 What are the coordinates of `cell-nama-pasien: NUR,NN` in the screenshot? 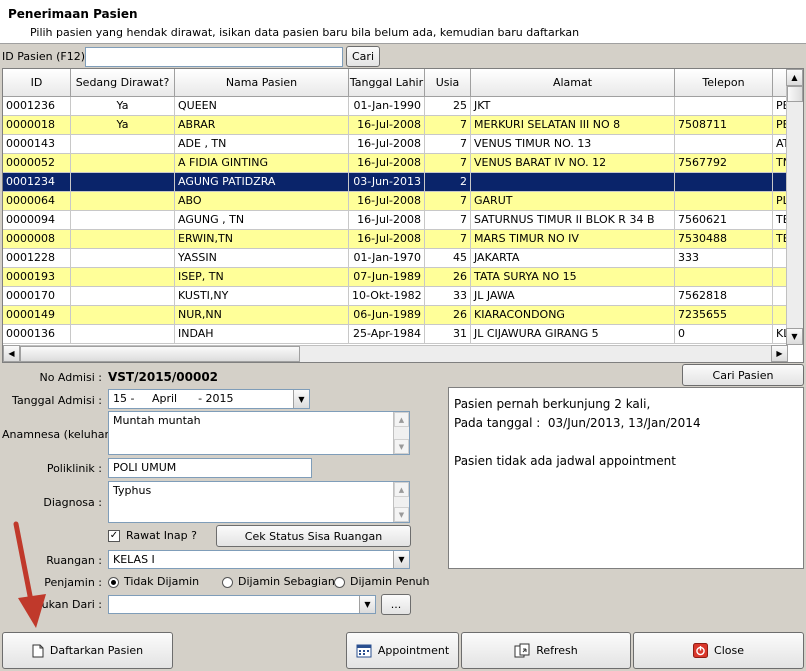 It's located at (262, 315).